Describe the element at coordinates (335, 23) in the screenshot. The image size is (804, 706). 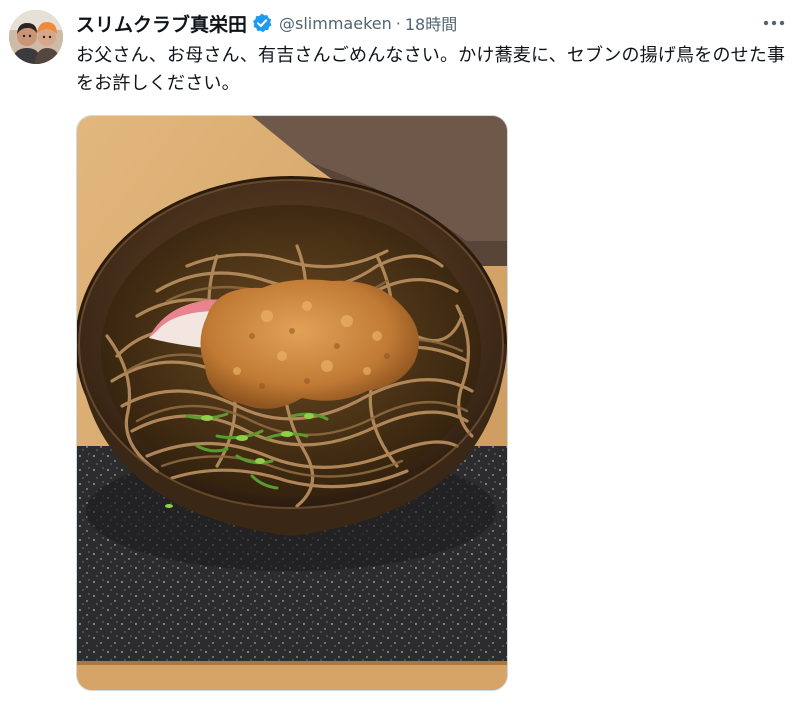
I see `author-handle: @slimmaeken` at that location.